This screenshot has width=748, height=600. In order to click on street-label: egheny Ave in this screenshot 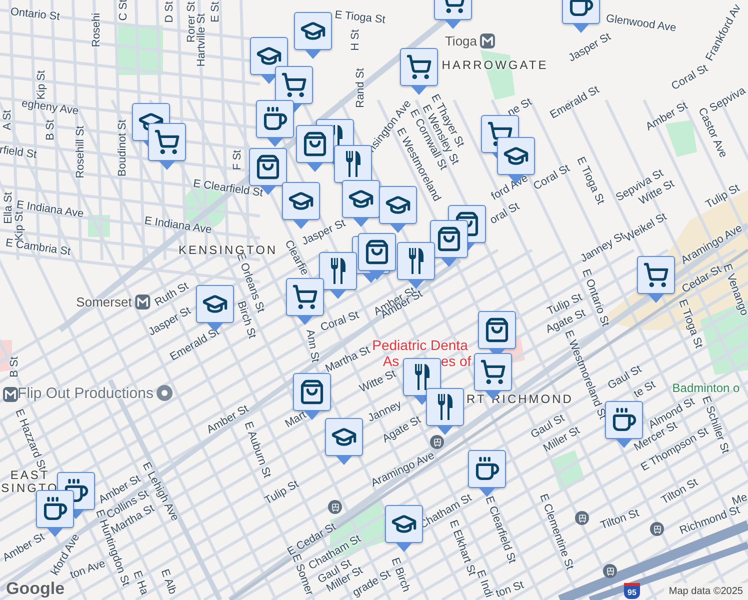, I will do `click(50, 108)`.